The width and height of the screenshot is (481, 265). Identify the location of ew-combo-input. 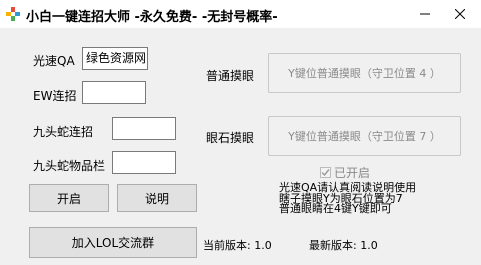
(114, 92).